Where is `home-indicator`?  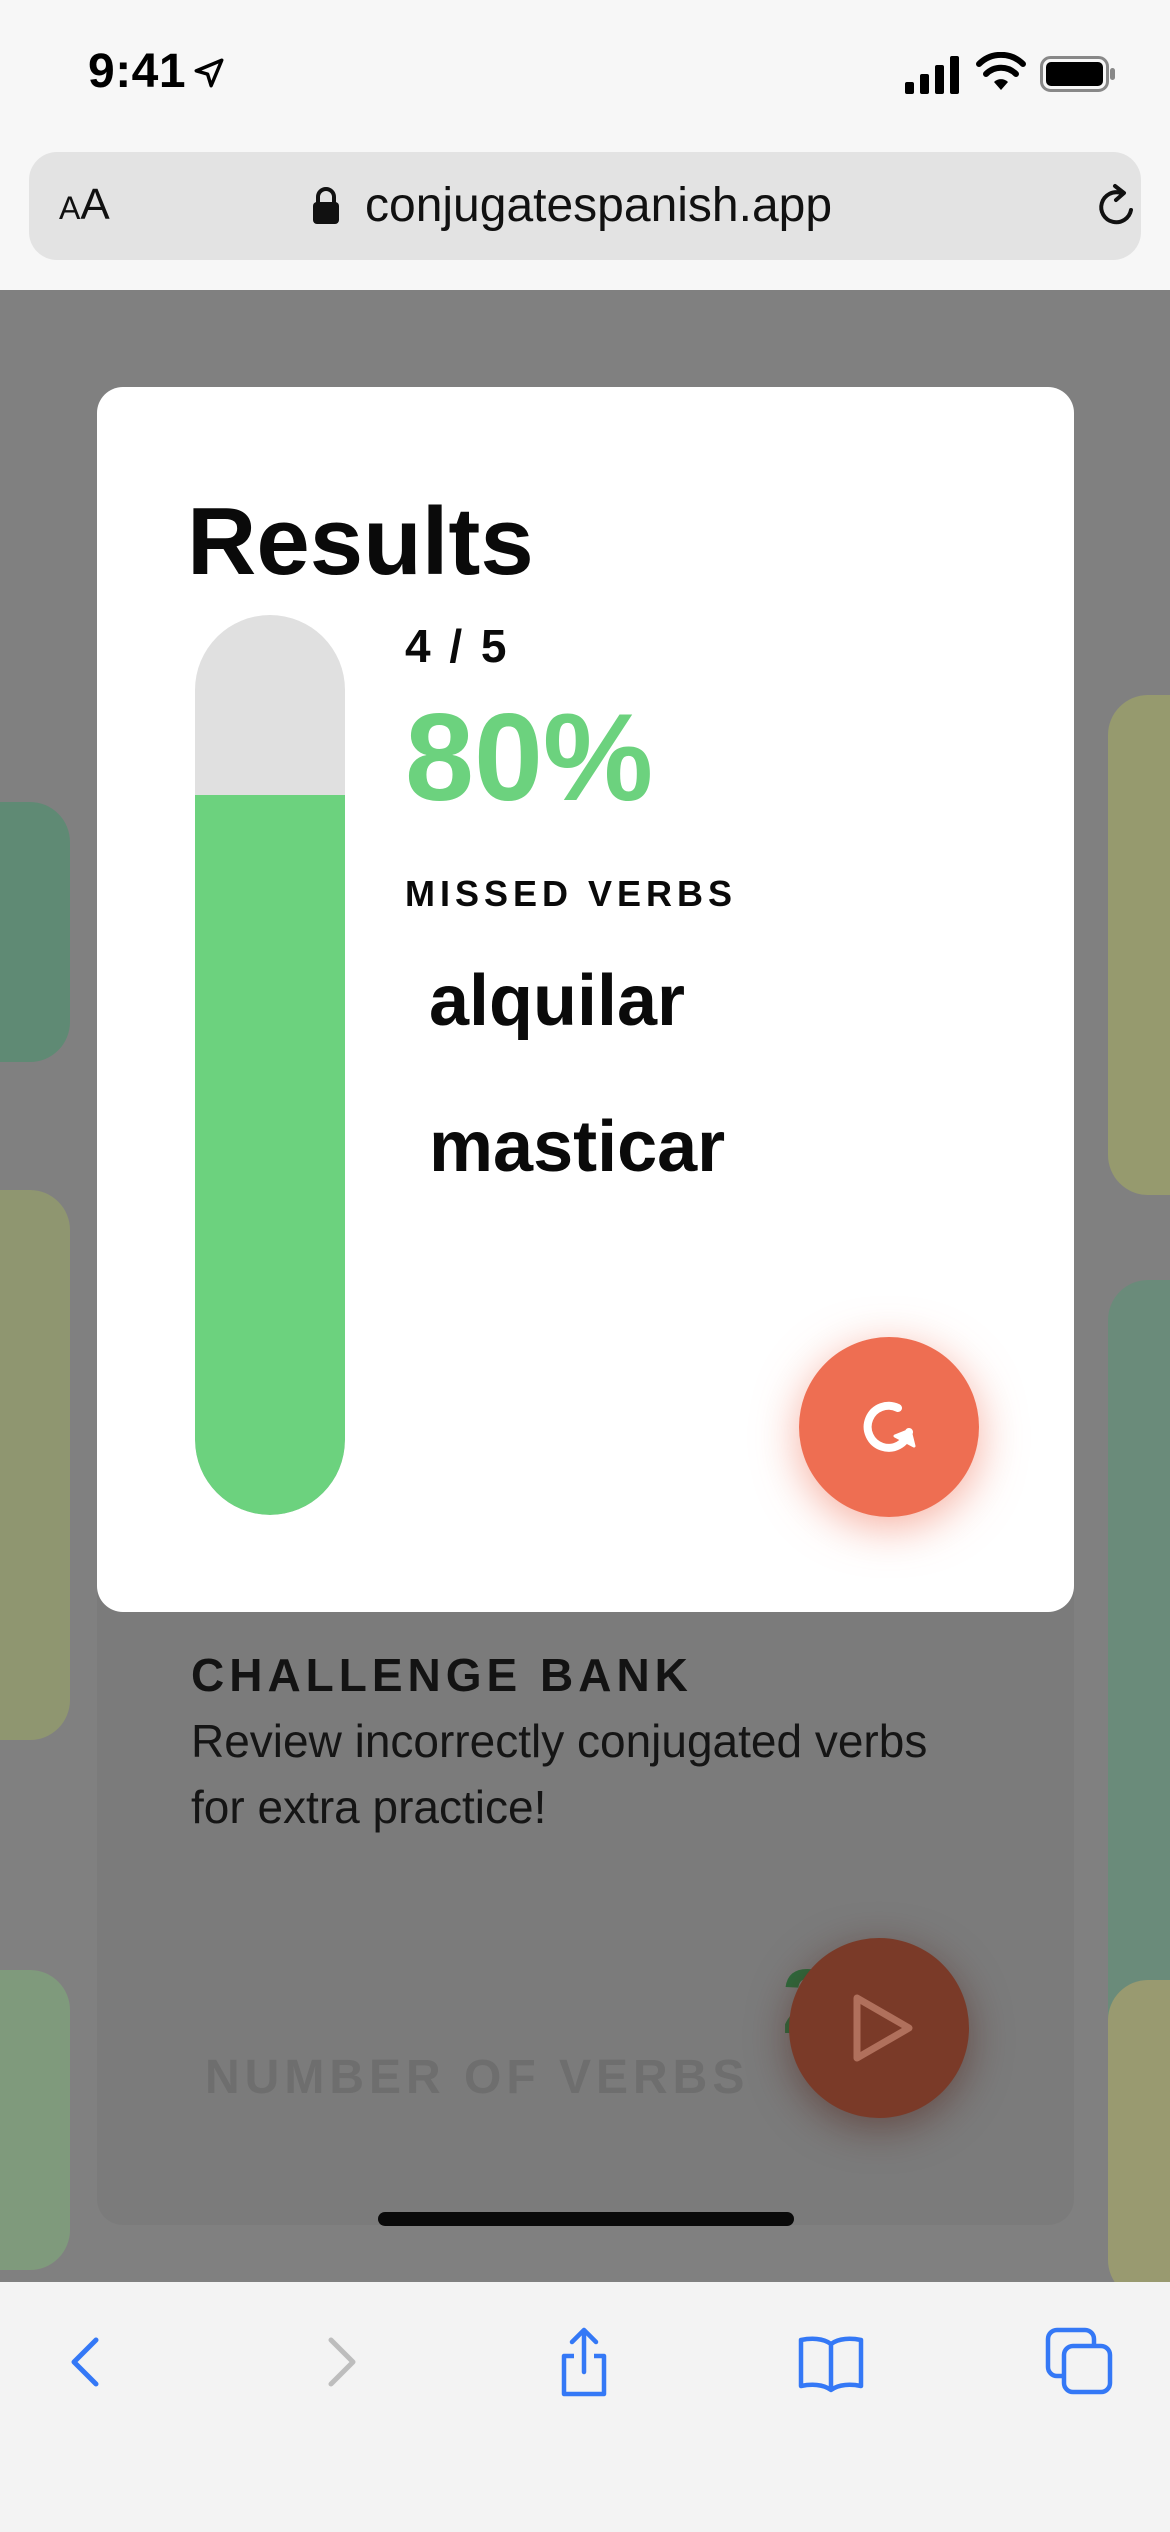
home-indicator is located at coordinates (586, 2219).